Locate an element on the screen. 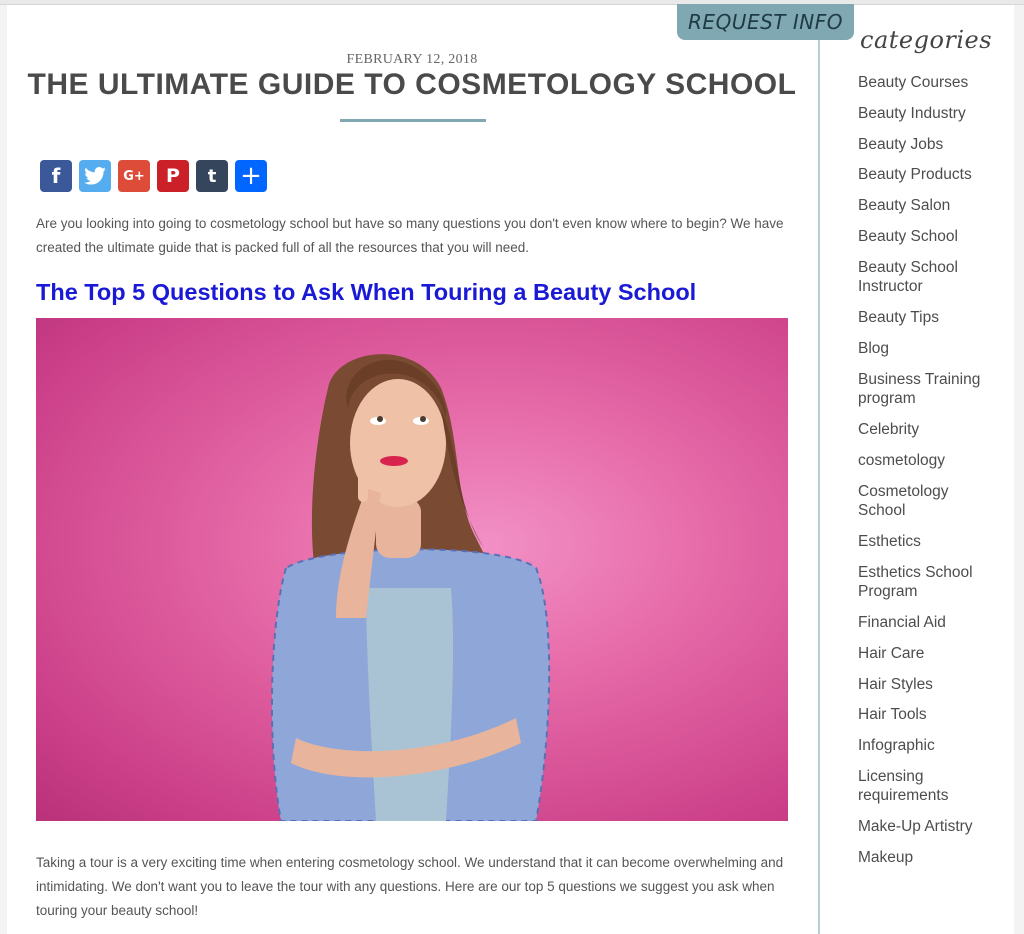 This screenshot has width=1024, height=934. tumblr-share-button: t is located at coordinates (212, 176).